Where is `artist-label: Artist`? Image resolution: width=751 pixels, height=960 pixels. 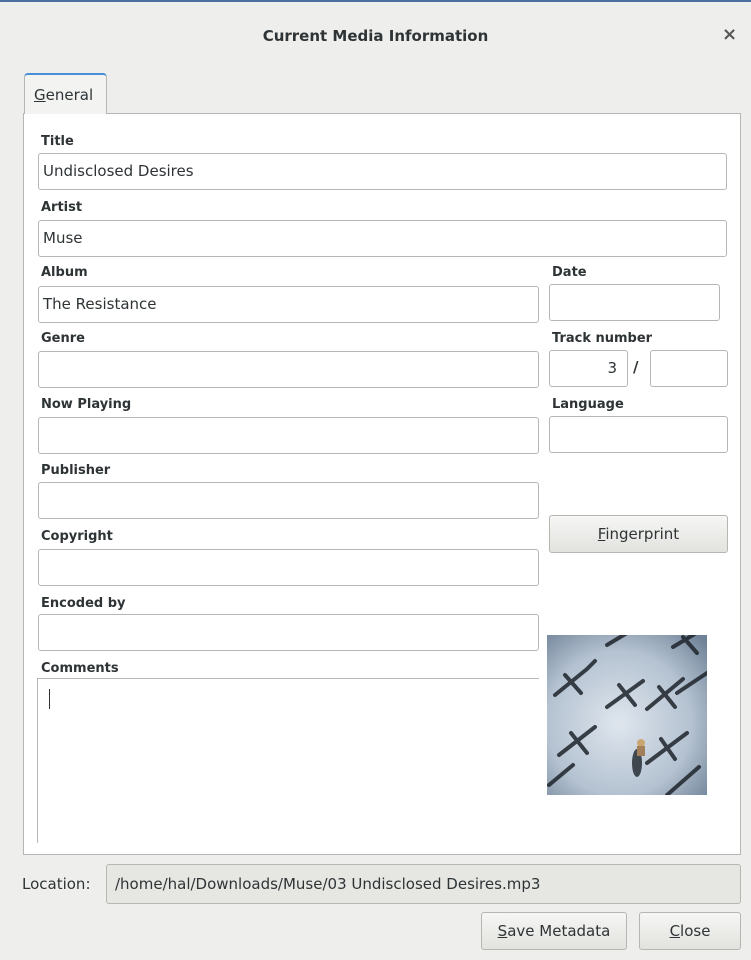 artist-label: Artist is located at coordinates (62, 207).